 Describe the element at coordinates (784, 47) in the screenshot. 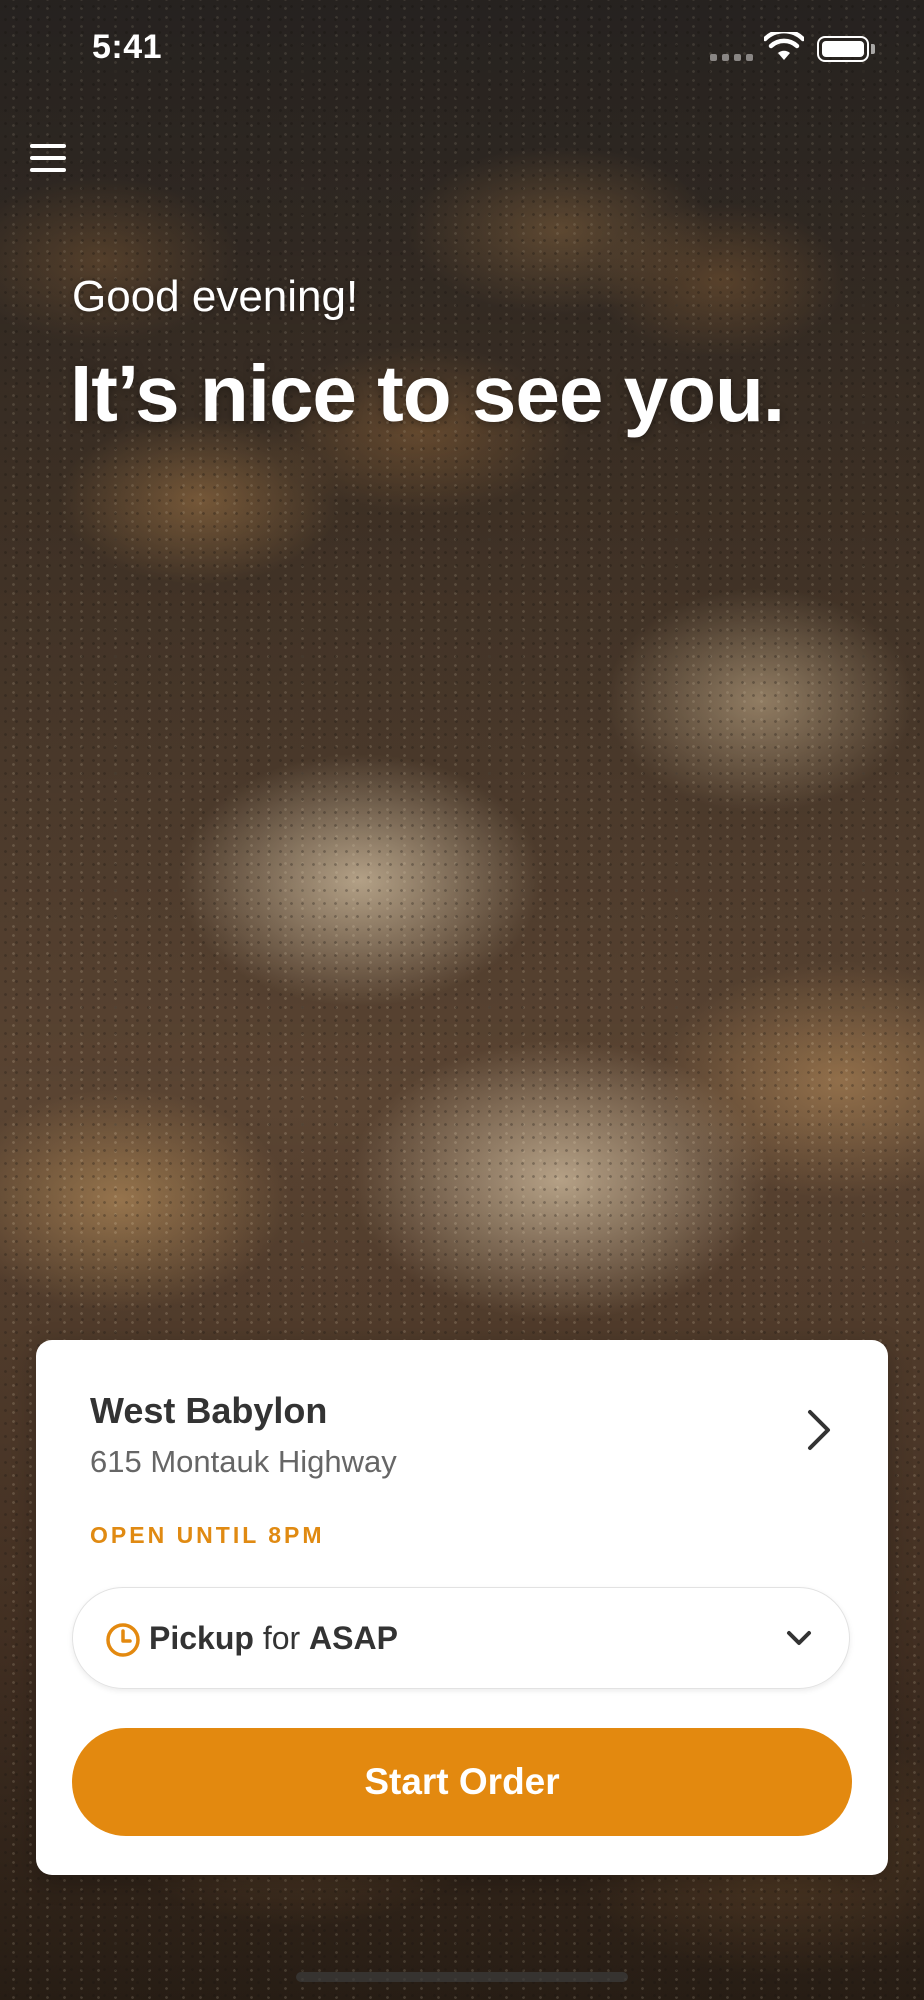

I see `wifi-icon` at that location.